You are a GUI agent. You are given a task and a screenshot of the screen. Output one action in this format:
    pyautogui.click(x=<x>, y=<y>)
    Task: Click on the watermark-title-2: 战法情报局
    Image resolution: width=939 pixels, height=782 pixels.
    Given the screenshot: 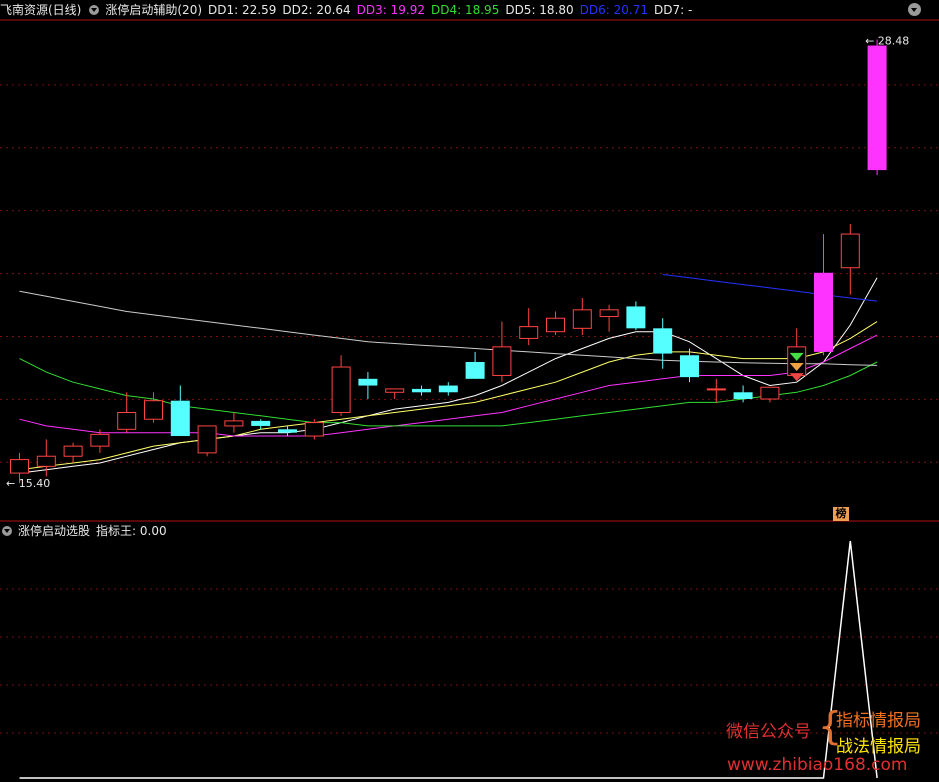 What is the action you would take?
    pyautogui.click(x=878, y=747)
    